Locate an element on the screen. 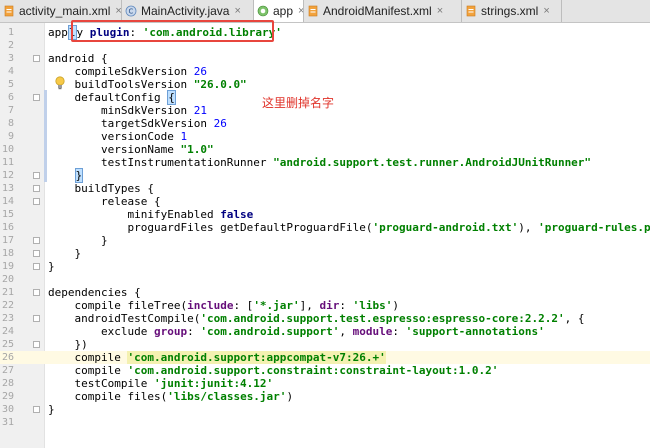  code-line: 18 } is located at coordinates (325, 253).